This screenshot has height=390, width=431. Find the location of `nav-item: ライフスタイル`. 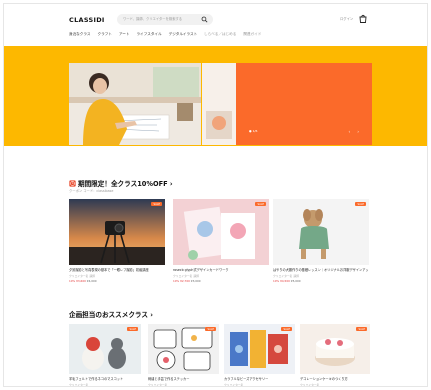

nav-item: ライフスタイル is located at coordinates (148, 34).